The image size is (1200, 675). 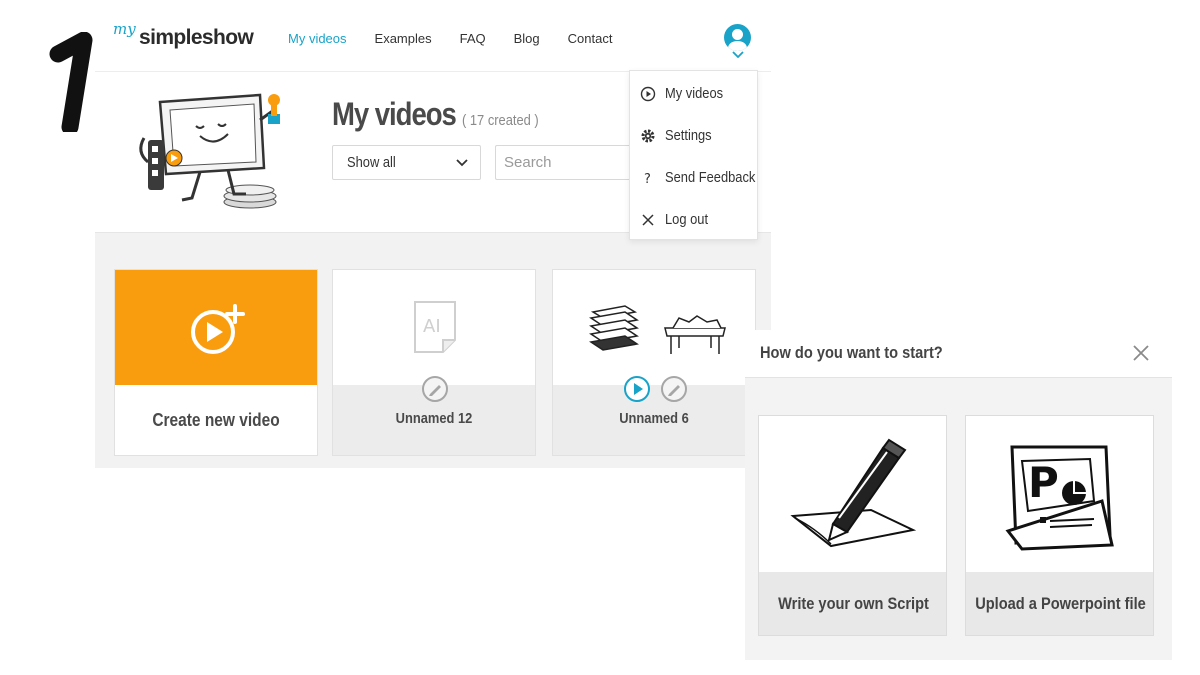 What do you see at coordinates (565, 162) in the screenshot?
I see `search-input` at bounding box center [565, 162].